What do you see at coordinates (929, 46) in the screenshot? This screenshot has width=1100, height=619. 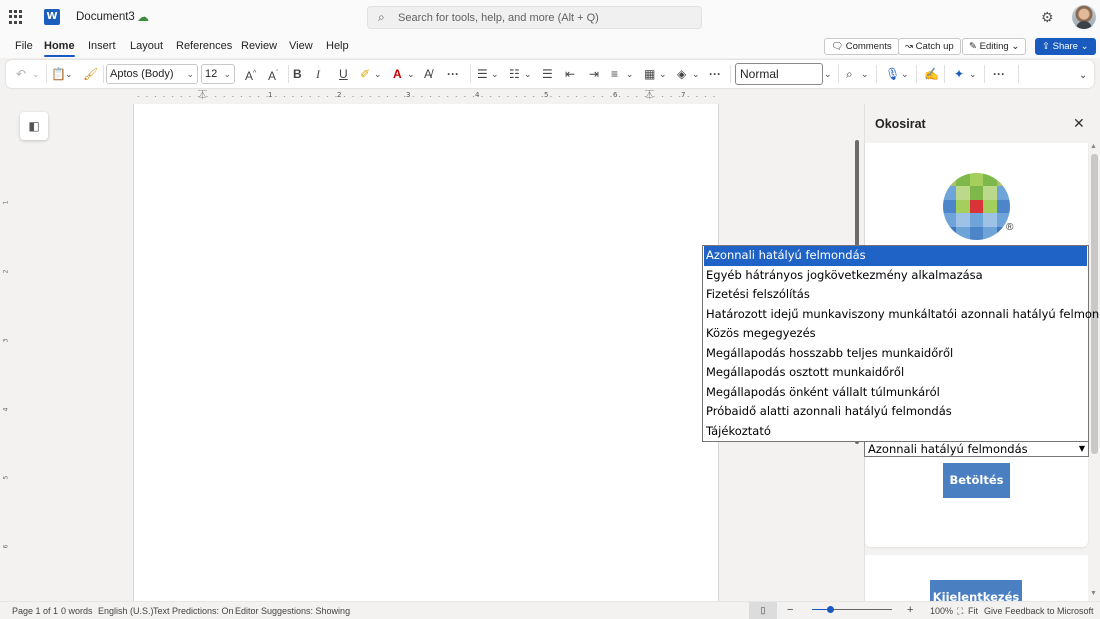 I see `catch-up-button: ↝ Catch up` at bounding box center [929, 46].